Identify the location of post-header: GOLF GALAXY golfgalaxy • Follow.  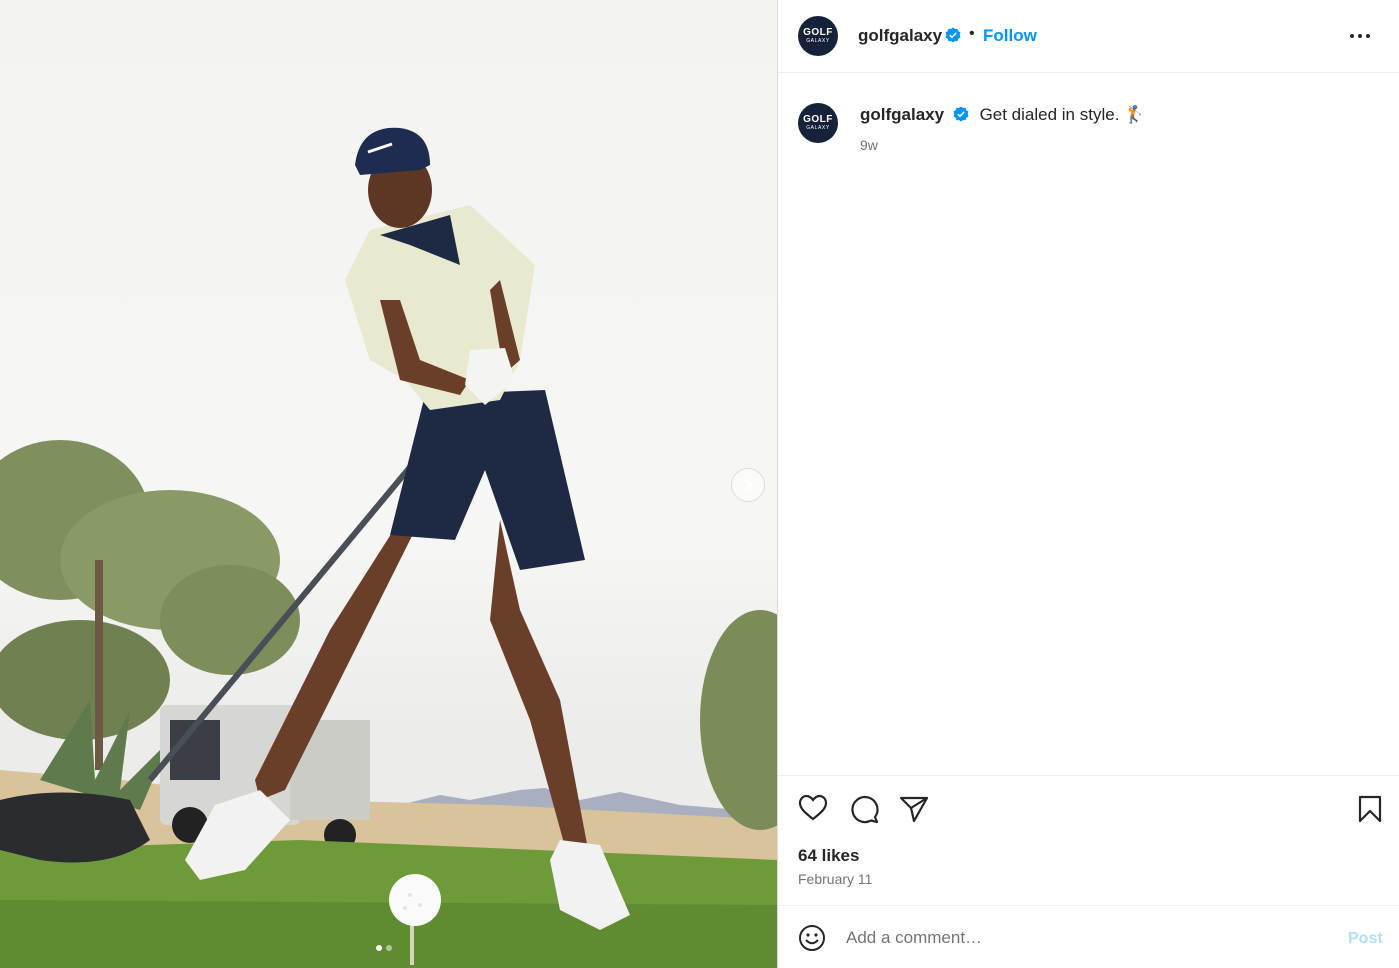
(1088, 36).